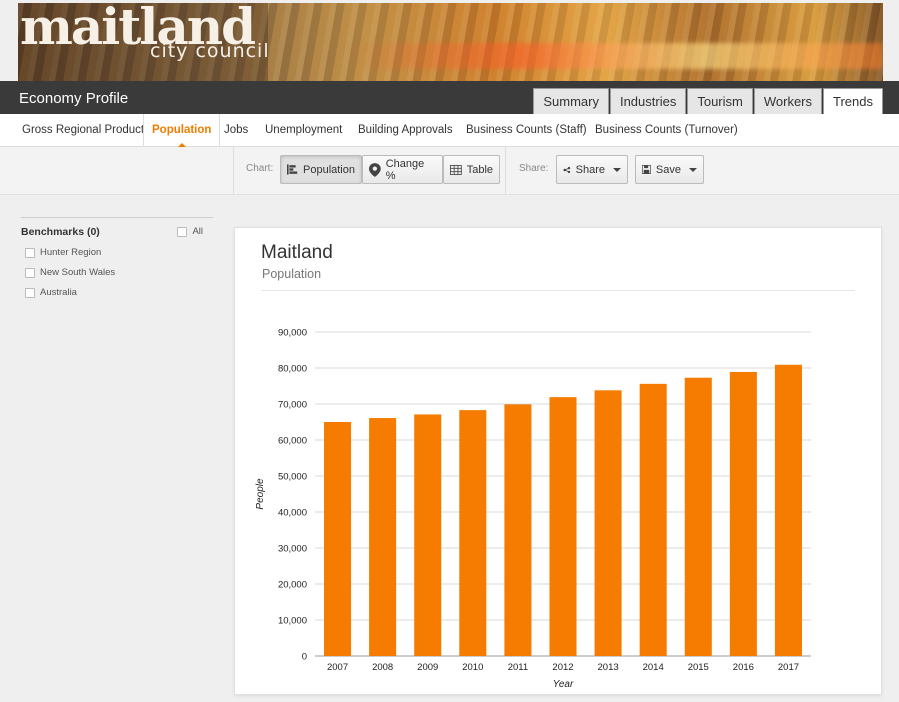 This screenshot has width=899, height=702. Describe the element at coordinates (292, 477) in the screenshot. I see `y-tick-label: 50,000` at that location.